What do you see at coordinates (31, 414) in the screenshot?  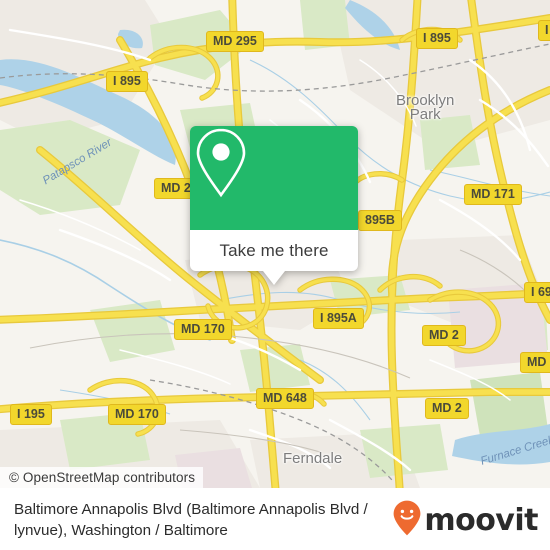 I see `road-shield-i-195: I 195` at bounding box center [31, 414].